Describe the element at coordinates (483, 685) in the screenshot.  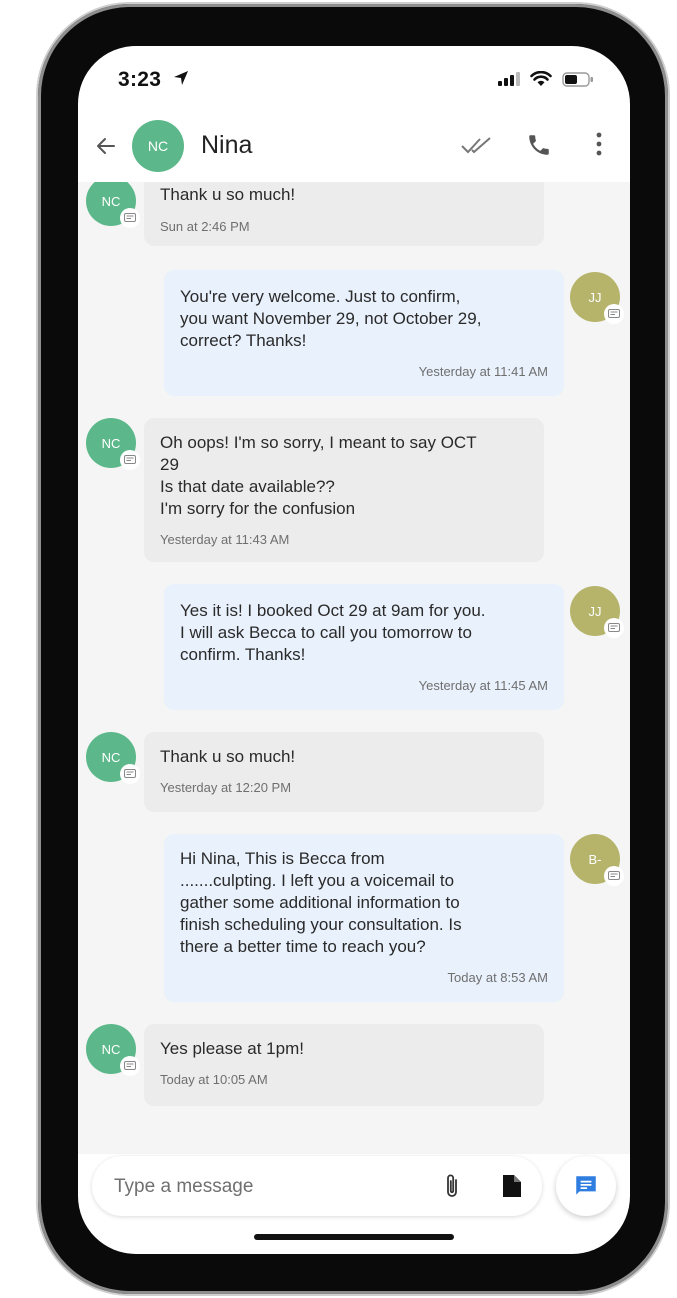
I see `message-timestamp: Yesterday at 11:45 AM` at that location.